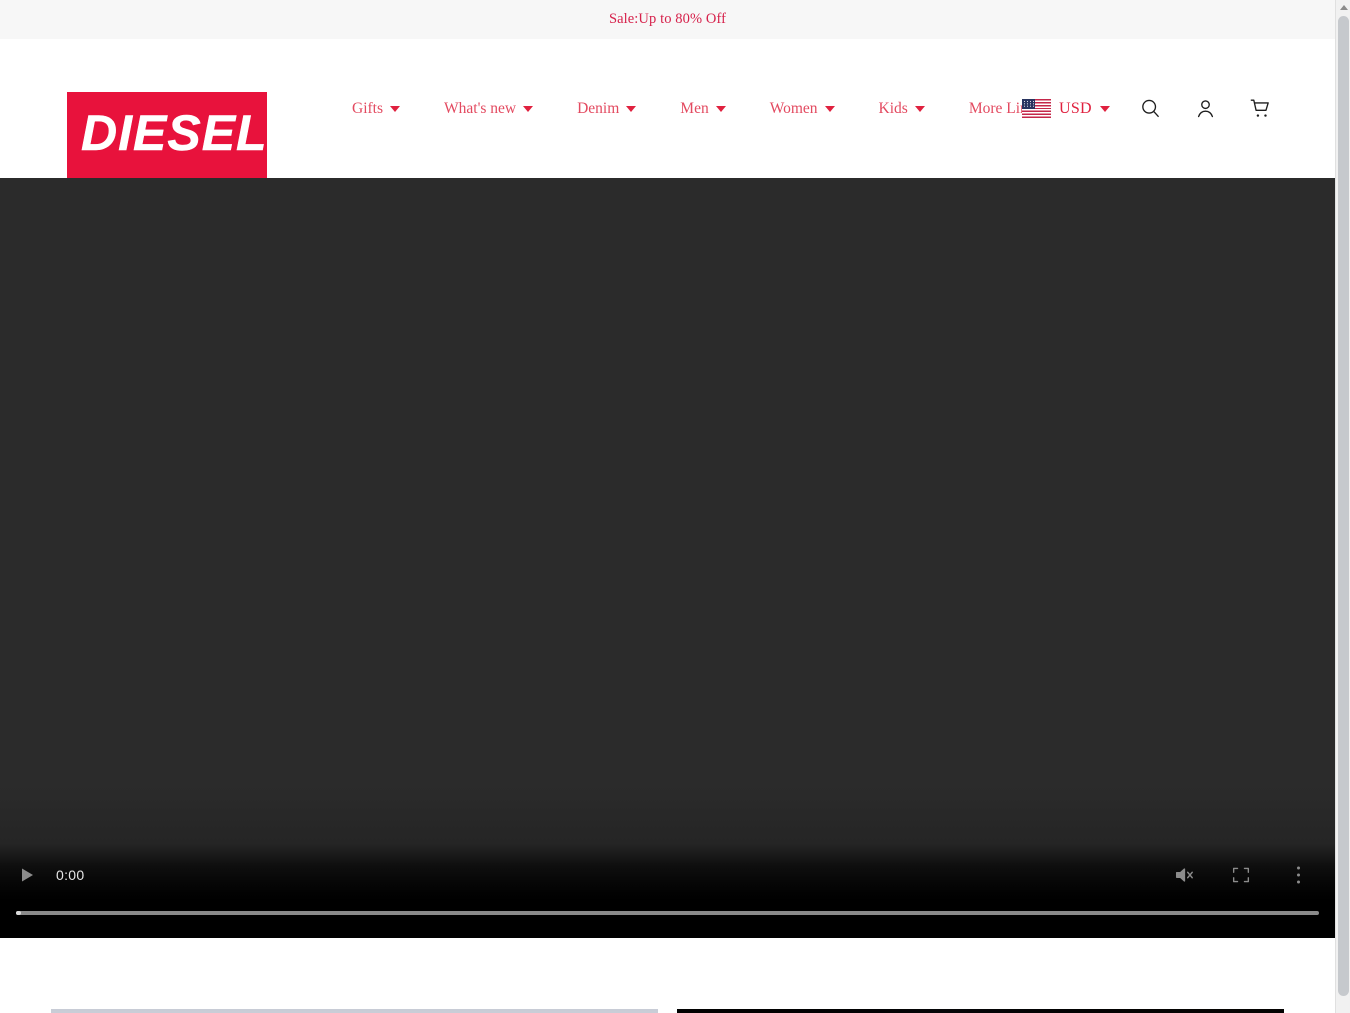 The width and height of the screenshot is (1350, 1013). I want to click on logo-wordmark: DIESEL, so click(174, 133).